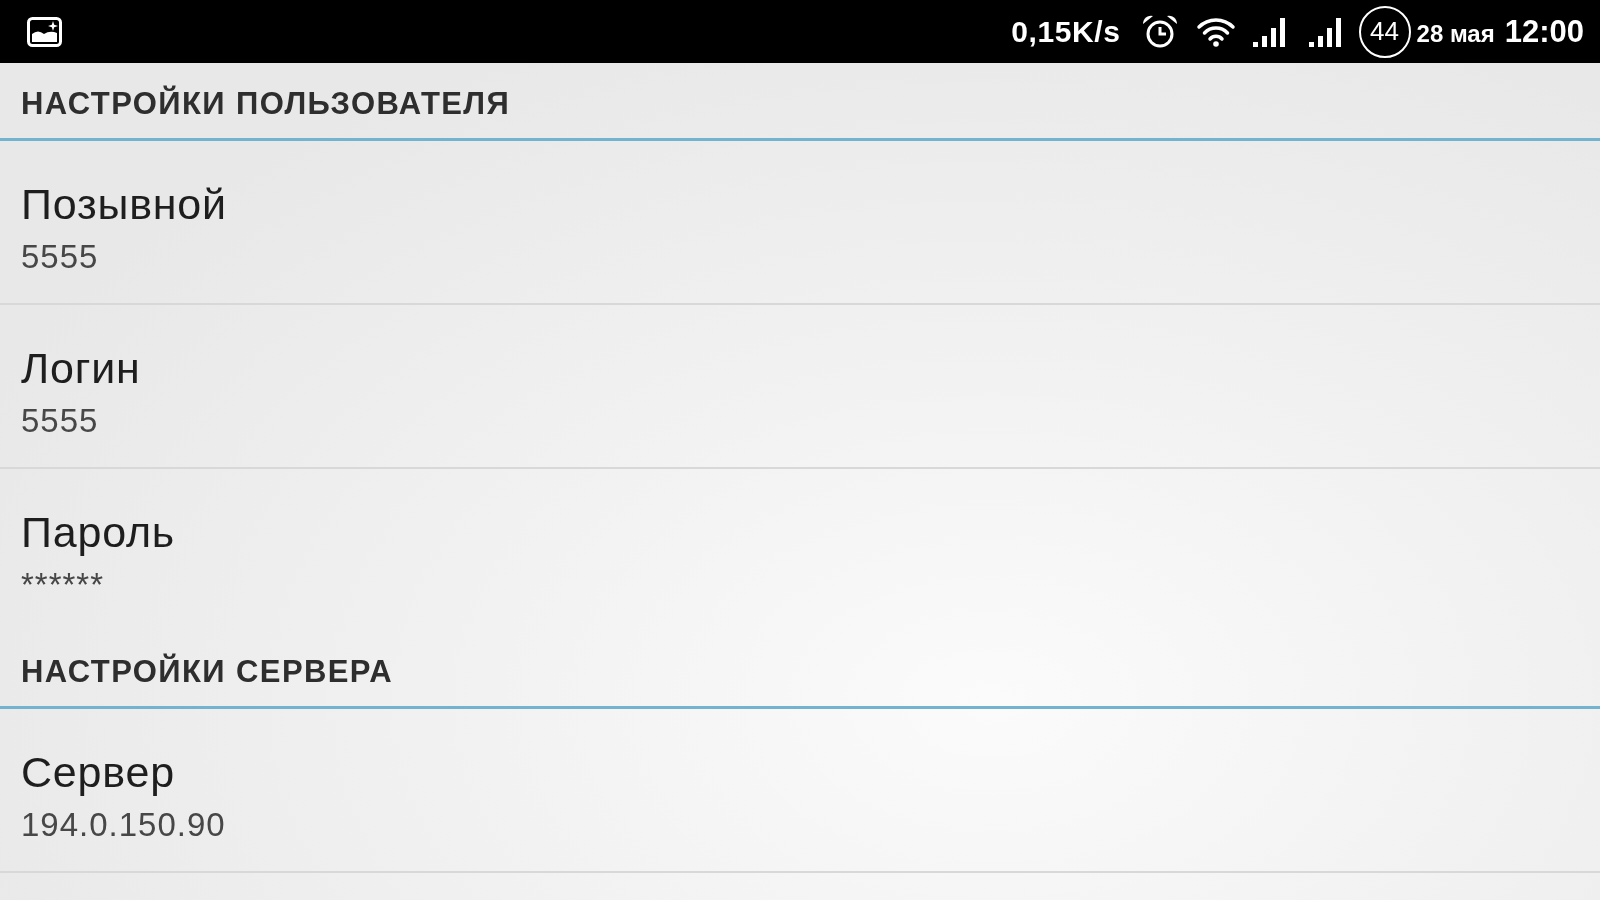 This screenshot has width=1600, height=900. What do you see at coordinates (98, 772) in the screenshot?
I see `setting-title: Сервер` at bounding box center [98, 772].